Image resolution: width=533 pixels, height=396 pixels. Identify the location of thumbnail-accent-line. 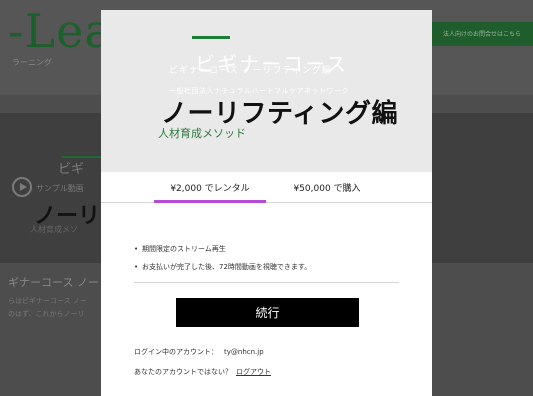
(211, 37).